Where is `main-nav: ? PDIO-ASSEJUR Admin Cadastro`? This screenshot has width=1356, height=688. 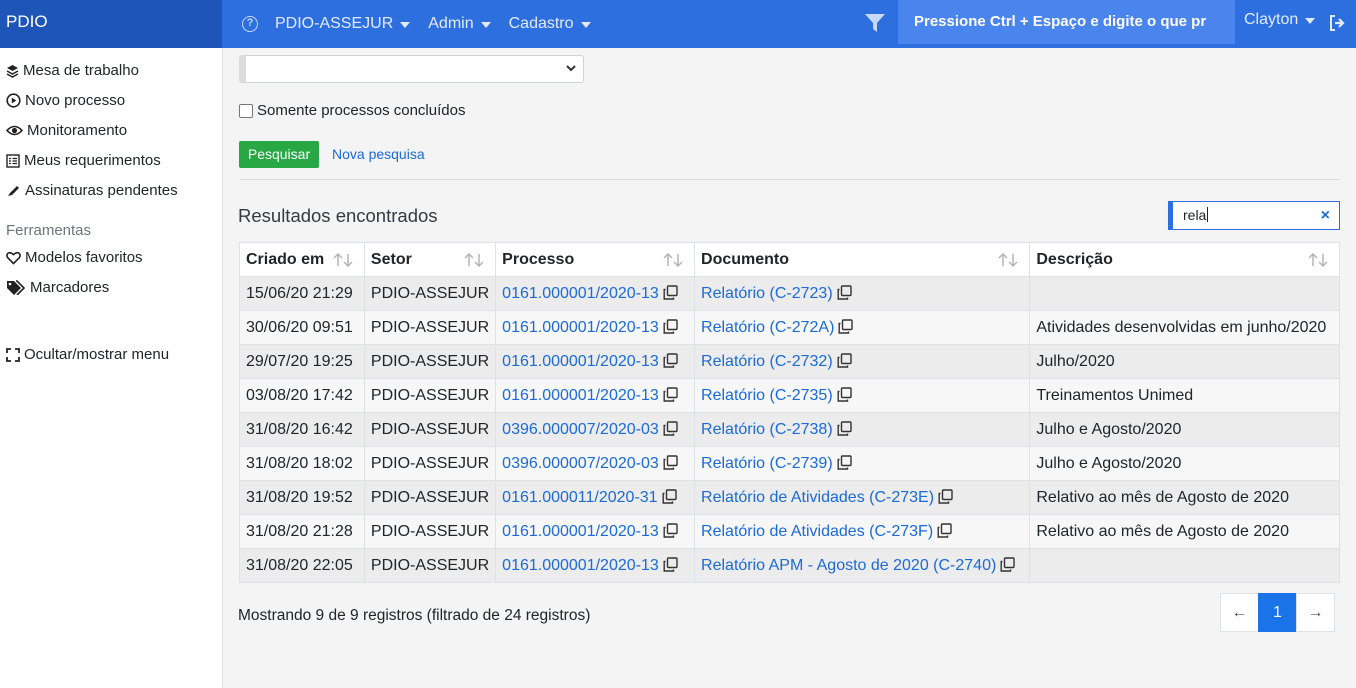 main-nav: ? PDIO-ASSEJUR Admin Cadastro is located at coordinates (425, 24).